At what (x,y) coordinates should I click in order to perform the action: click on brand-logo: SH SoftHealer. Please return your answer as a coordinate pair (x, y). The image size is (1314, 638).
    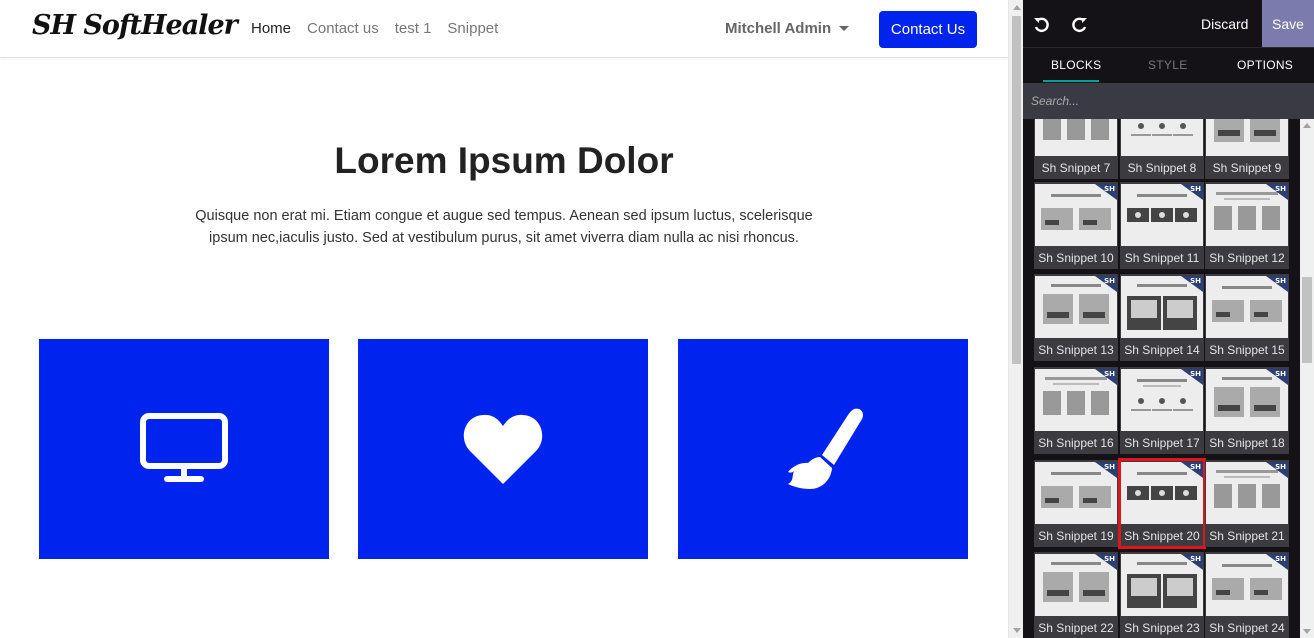
    Looking at the image, I should click on (135, 25).